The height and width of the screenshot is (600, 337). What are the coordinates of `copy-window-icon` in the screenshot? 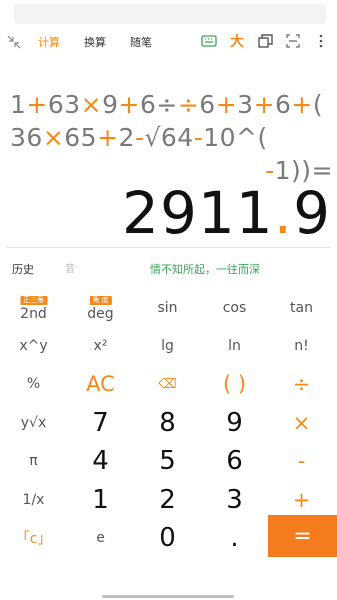 It's located at (265, 41).